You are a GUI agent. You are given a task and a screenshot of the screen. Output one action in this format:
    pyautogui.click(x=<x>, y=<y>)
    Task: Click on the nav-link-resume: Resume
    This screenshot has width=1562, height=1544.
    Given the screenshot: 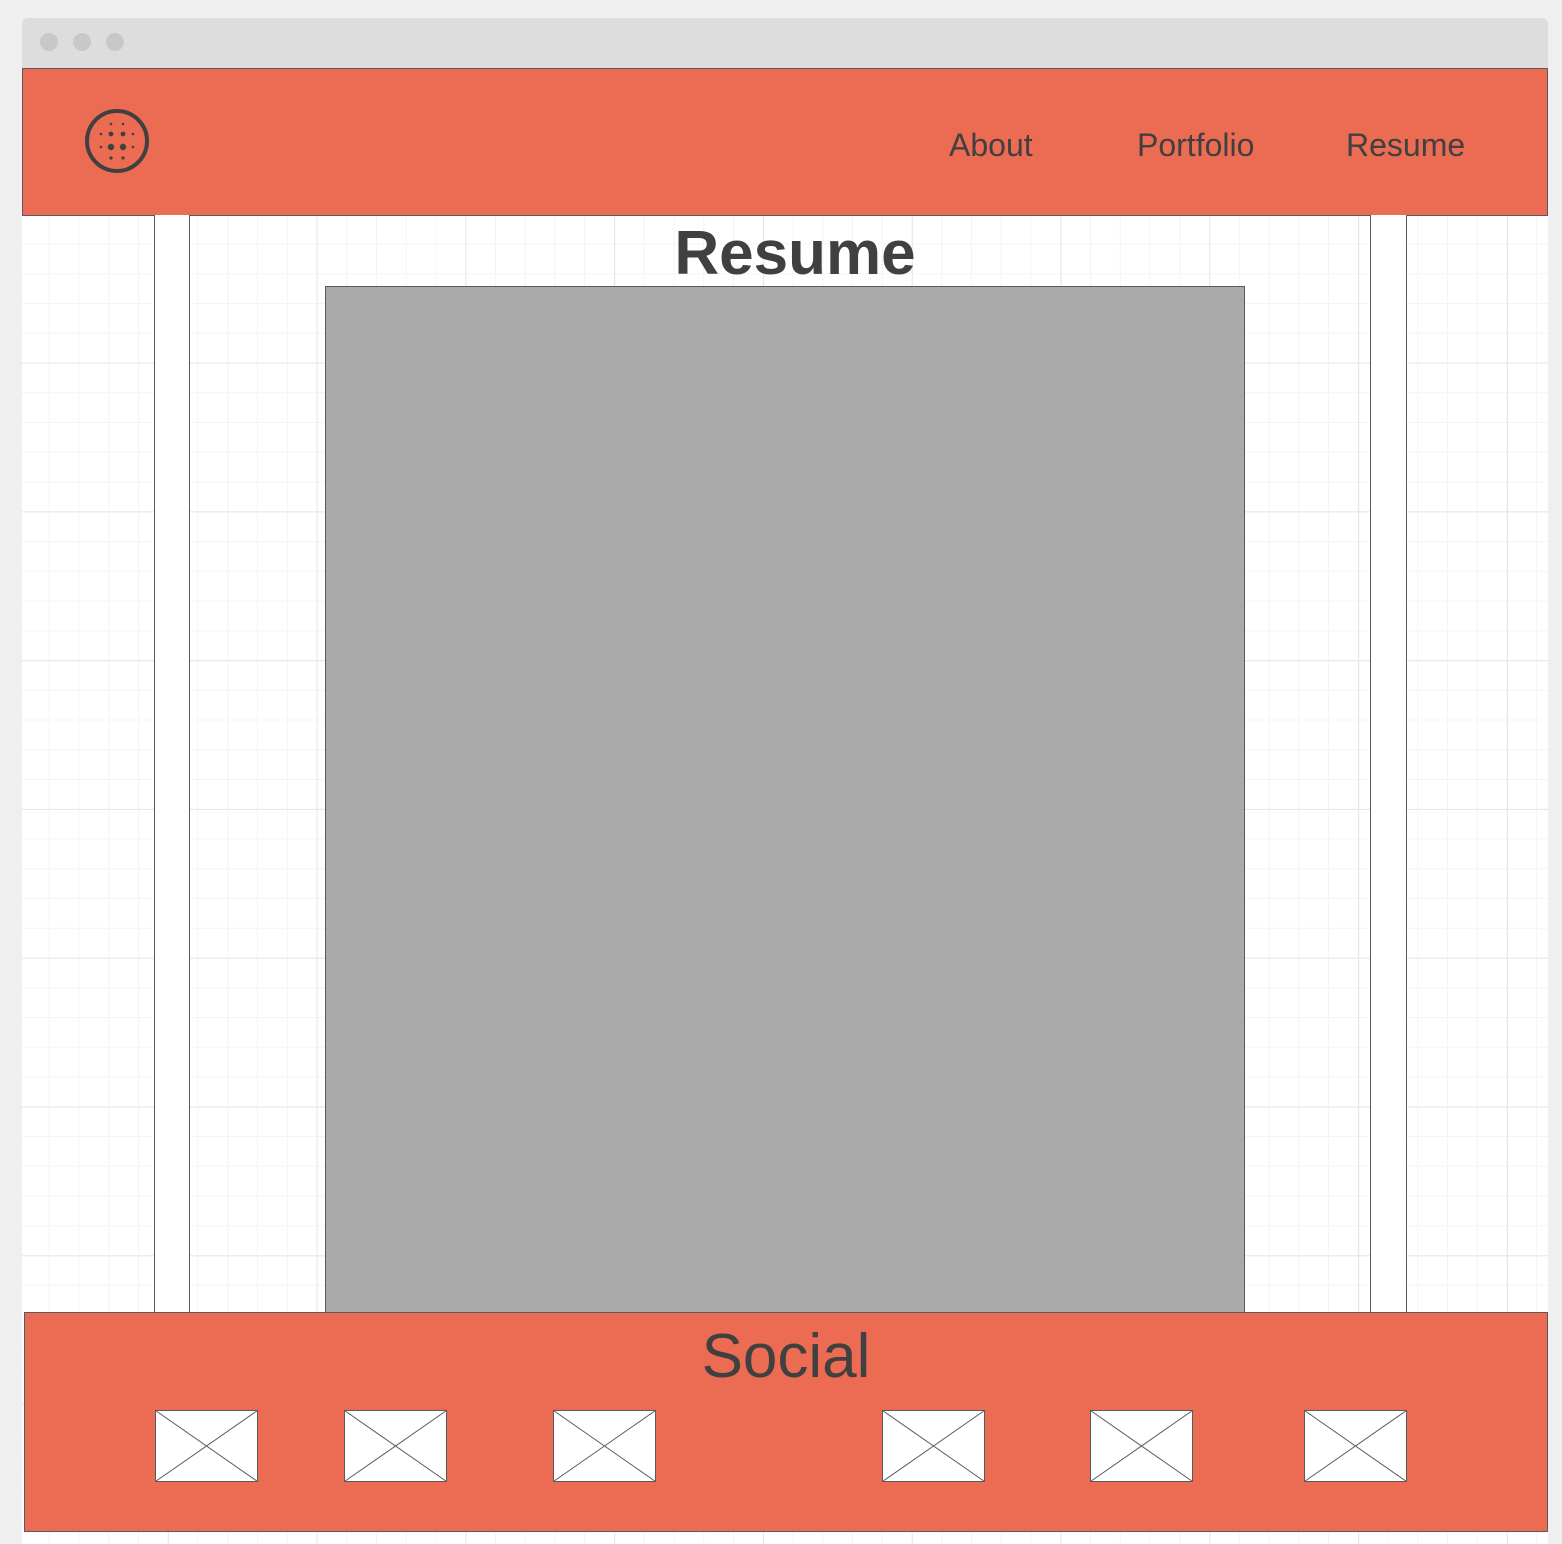 What is the action you would take?
    pyautogui.click(x=1405, y=145)
    